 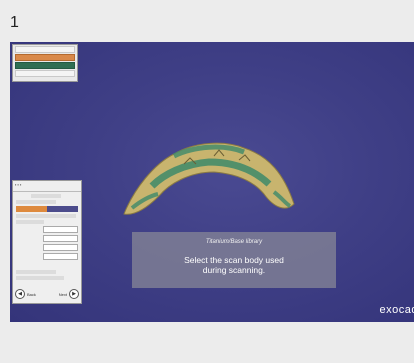 I want to click on dental-scan-model, so click(x=209, y=181).